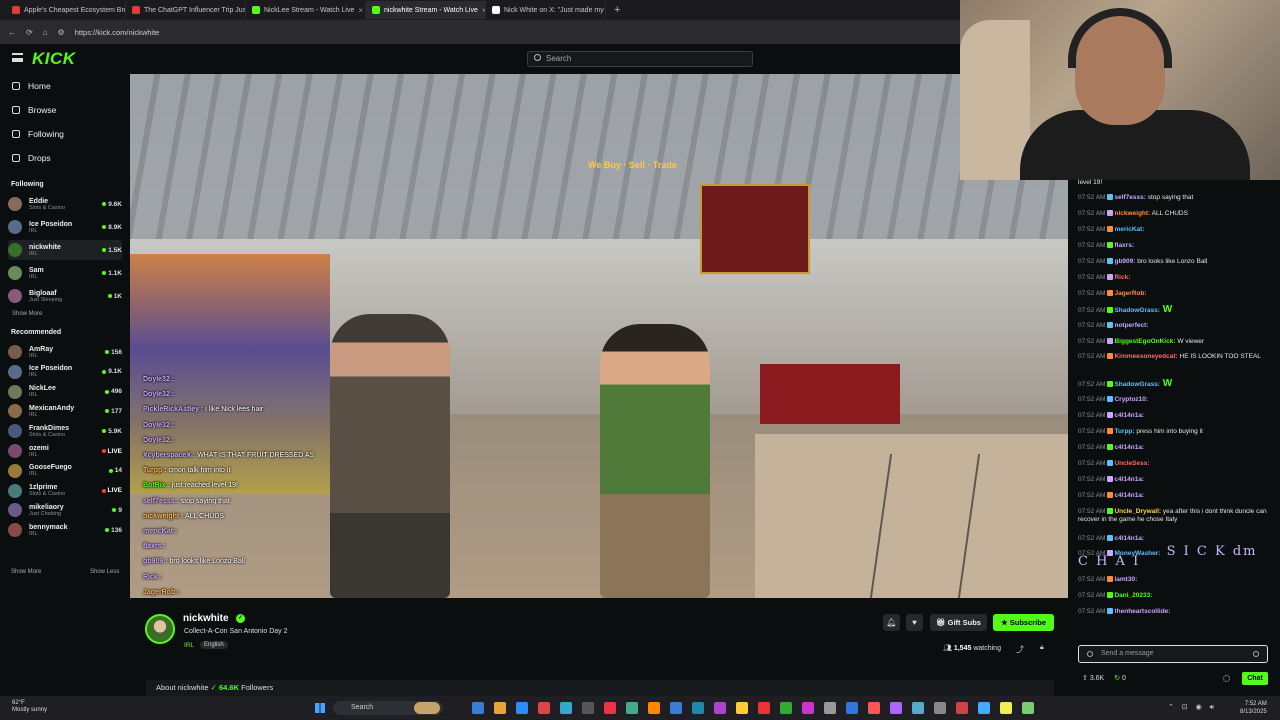 The height and width of the screenshot is (720, 1280). Describe the element at coordinates (1192, 707) in the screenshot. I see `system-tray: ⌃ ⊡ ◉ 🔊︎` at that location.